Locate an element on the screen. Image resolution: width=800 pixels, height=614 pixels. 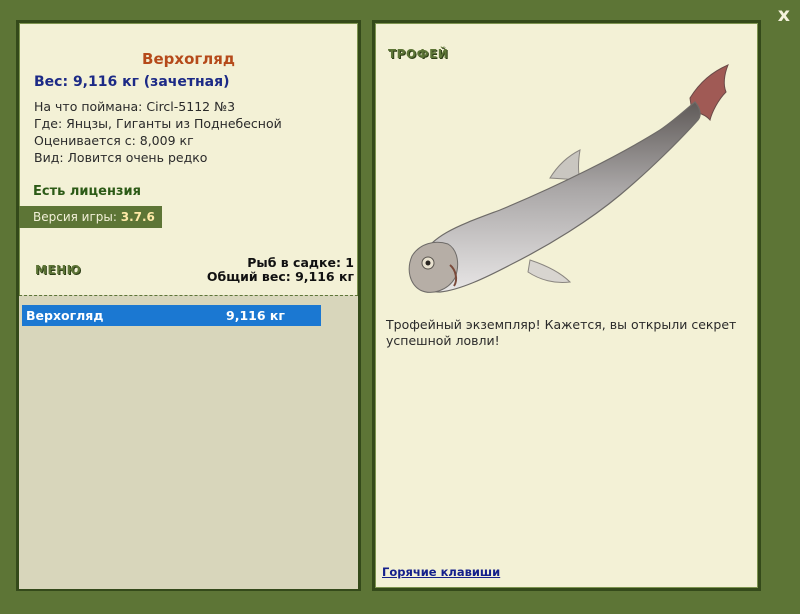
fish-name: Верхогляд is located at coordinates (188, 59).